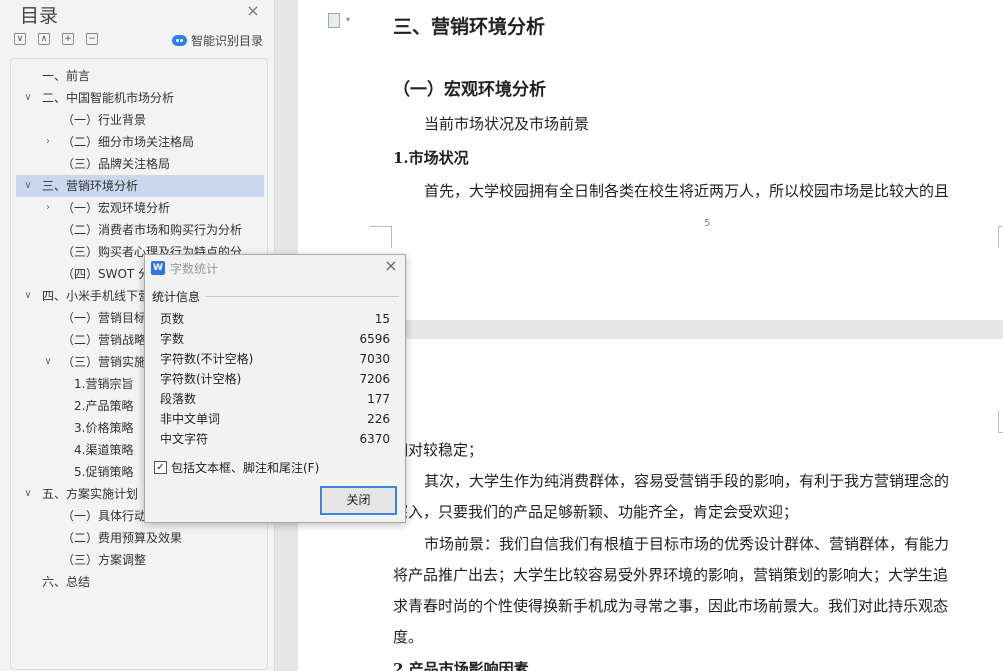  I want to click on stat-value: 177, so click(378, 399).